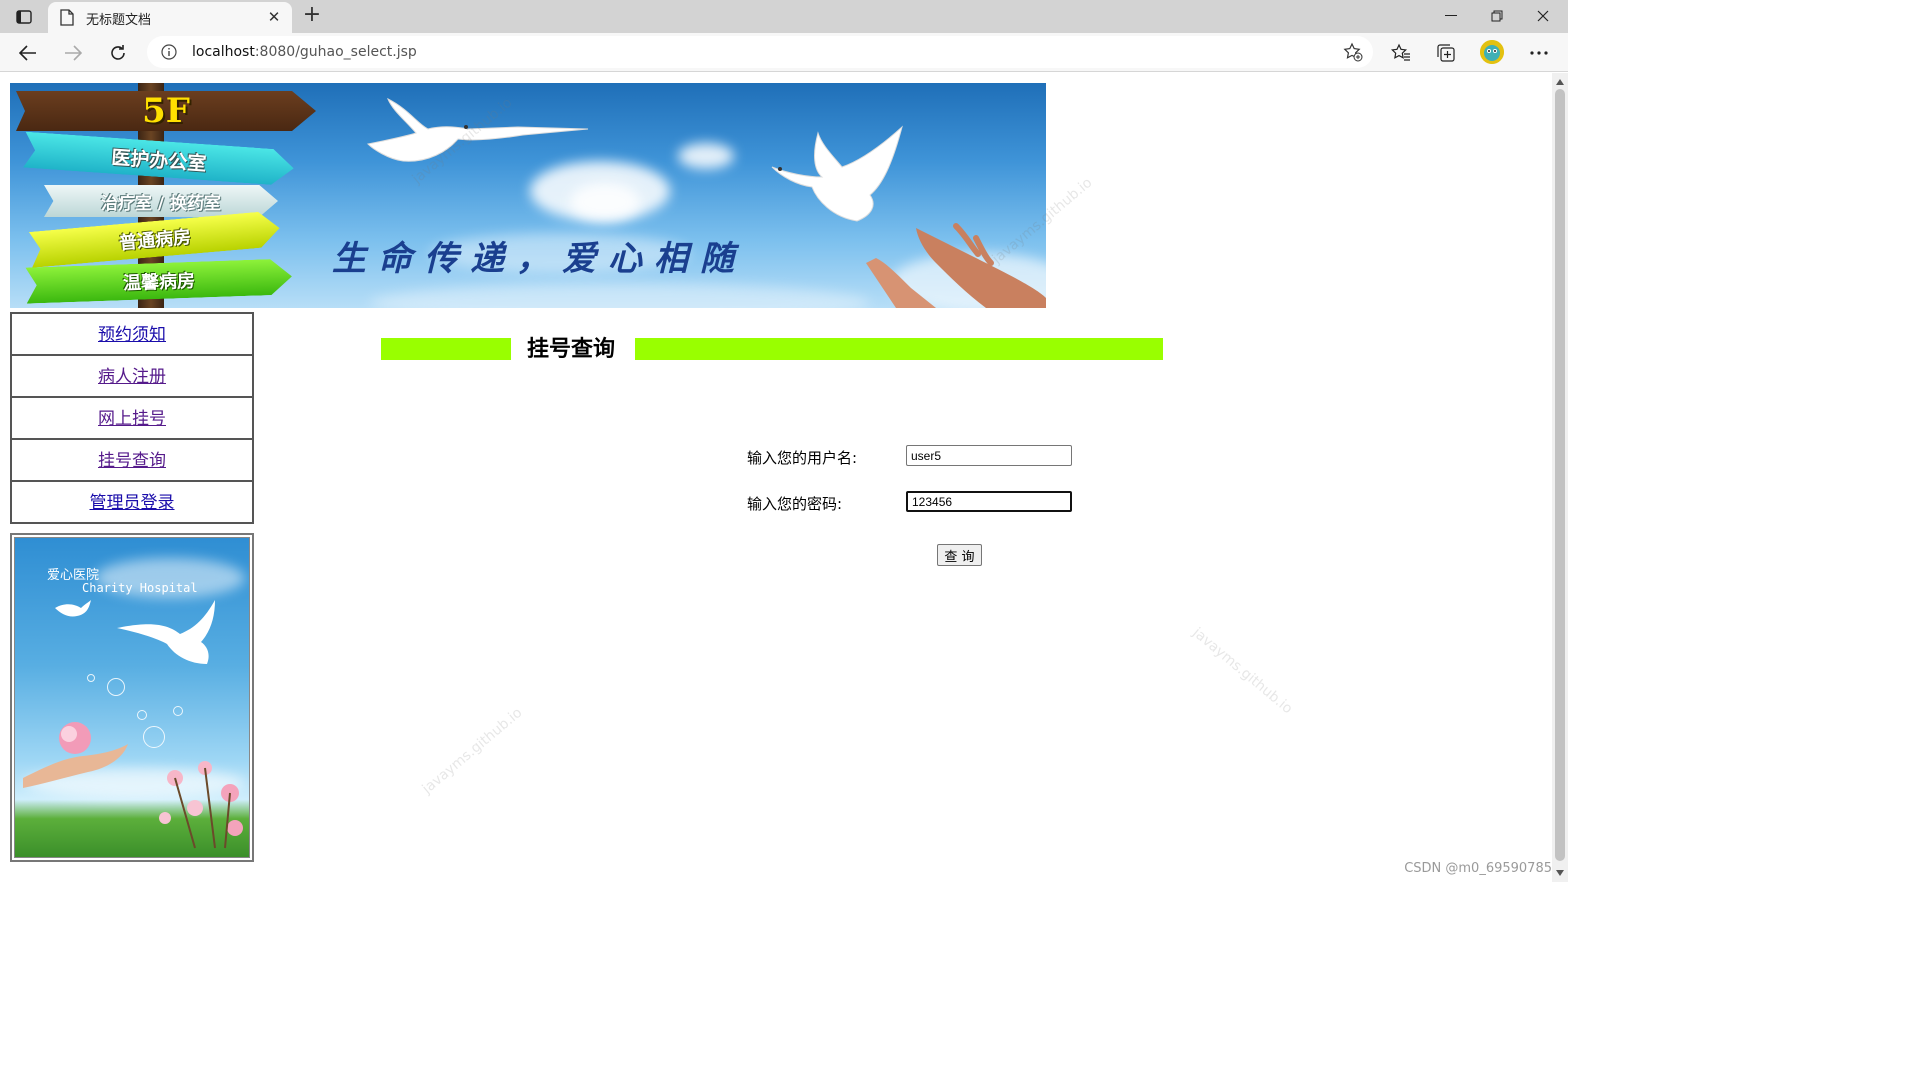  I want to click on scrollbar-thumb, so click(1560, 475).